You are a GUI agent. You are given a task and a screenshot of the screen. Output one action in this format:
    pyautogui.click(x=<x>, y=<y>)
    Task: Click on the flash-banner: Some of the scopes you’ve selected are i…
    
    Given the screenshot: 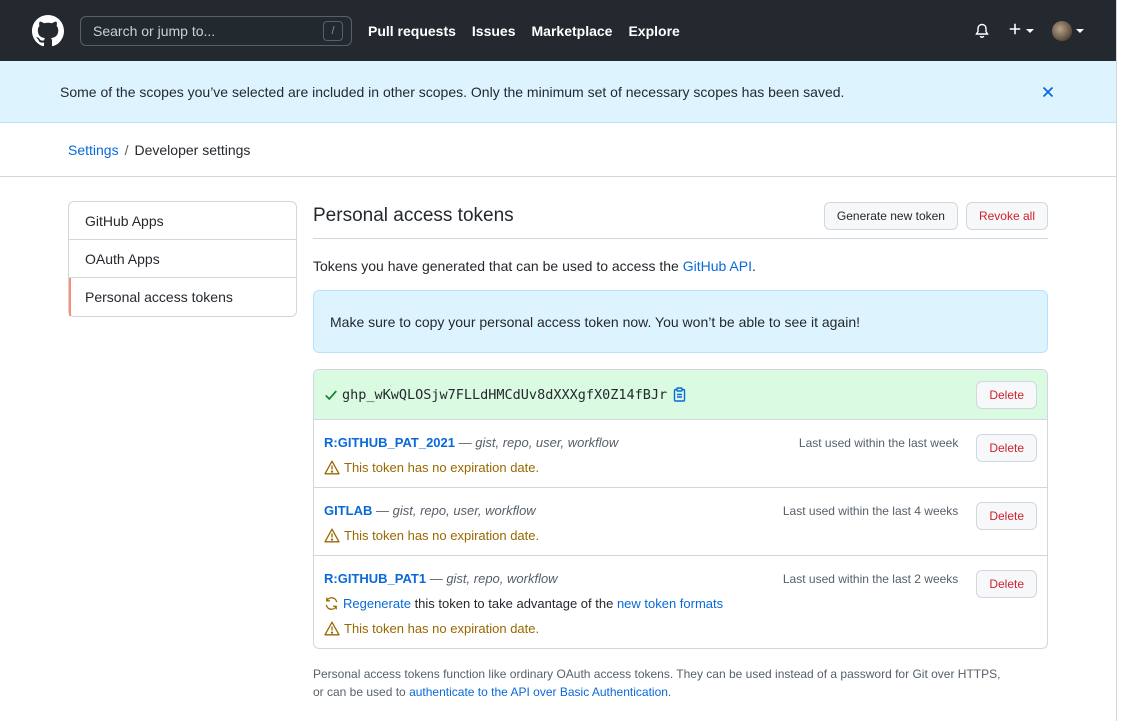 What is the action you would take?
    pyautogui.click(x=558, y=92)
    